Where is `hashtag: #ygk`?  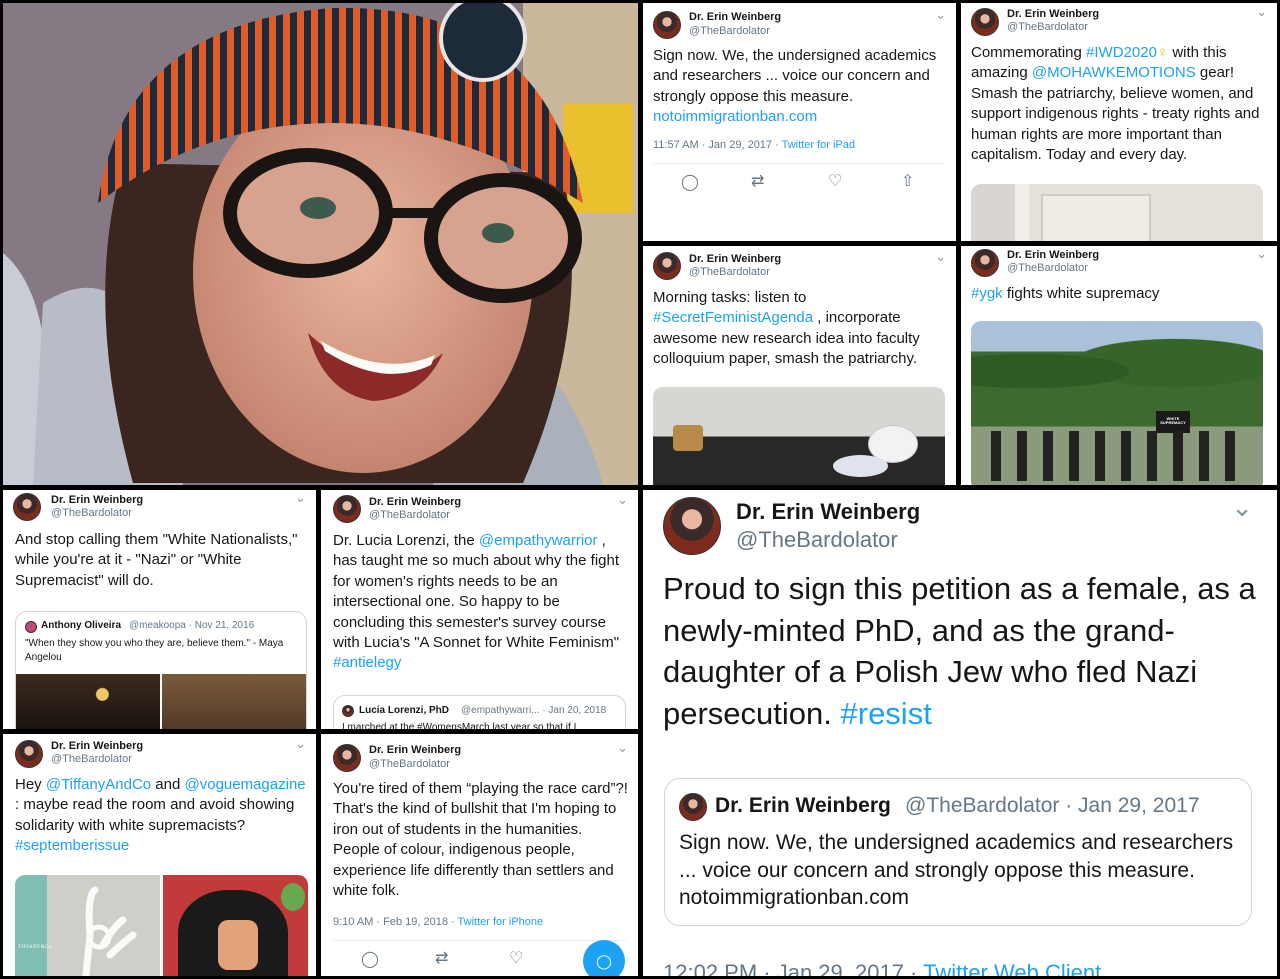
hashtag: #ygk is located at coordinates (987, 293).